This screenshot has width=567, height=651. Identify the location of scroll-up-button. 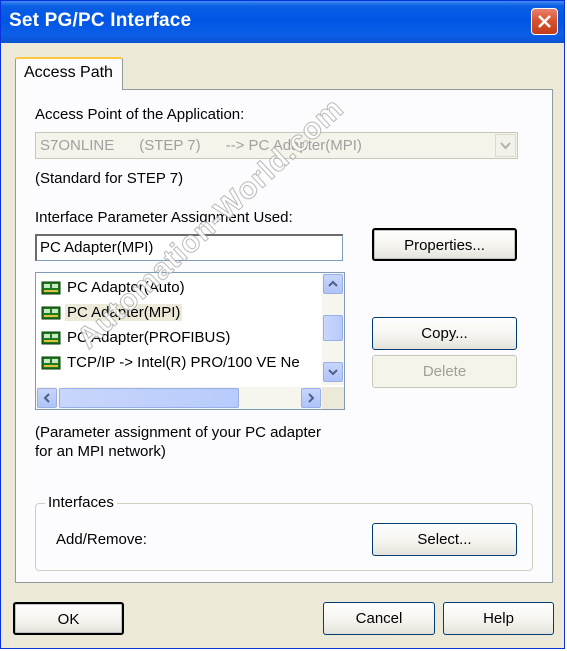
(333, 284).